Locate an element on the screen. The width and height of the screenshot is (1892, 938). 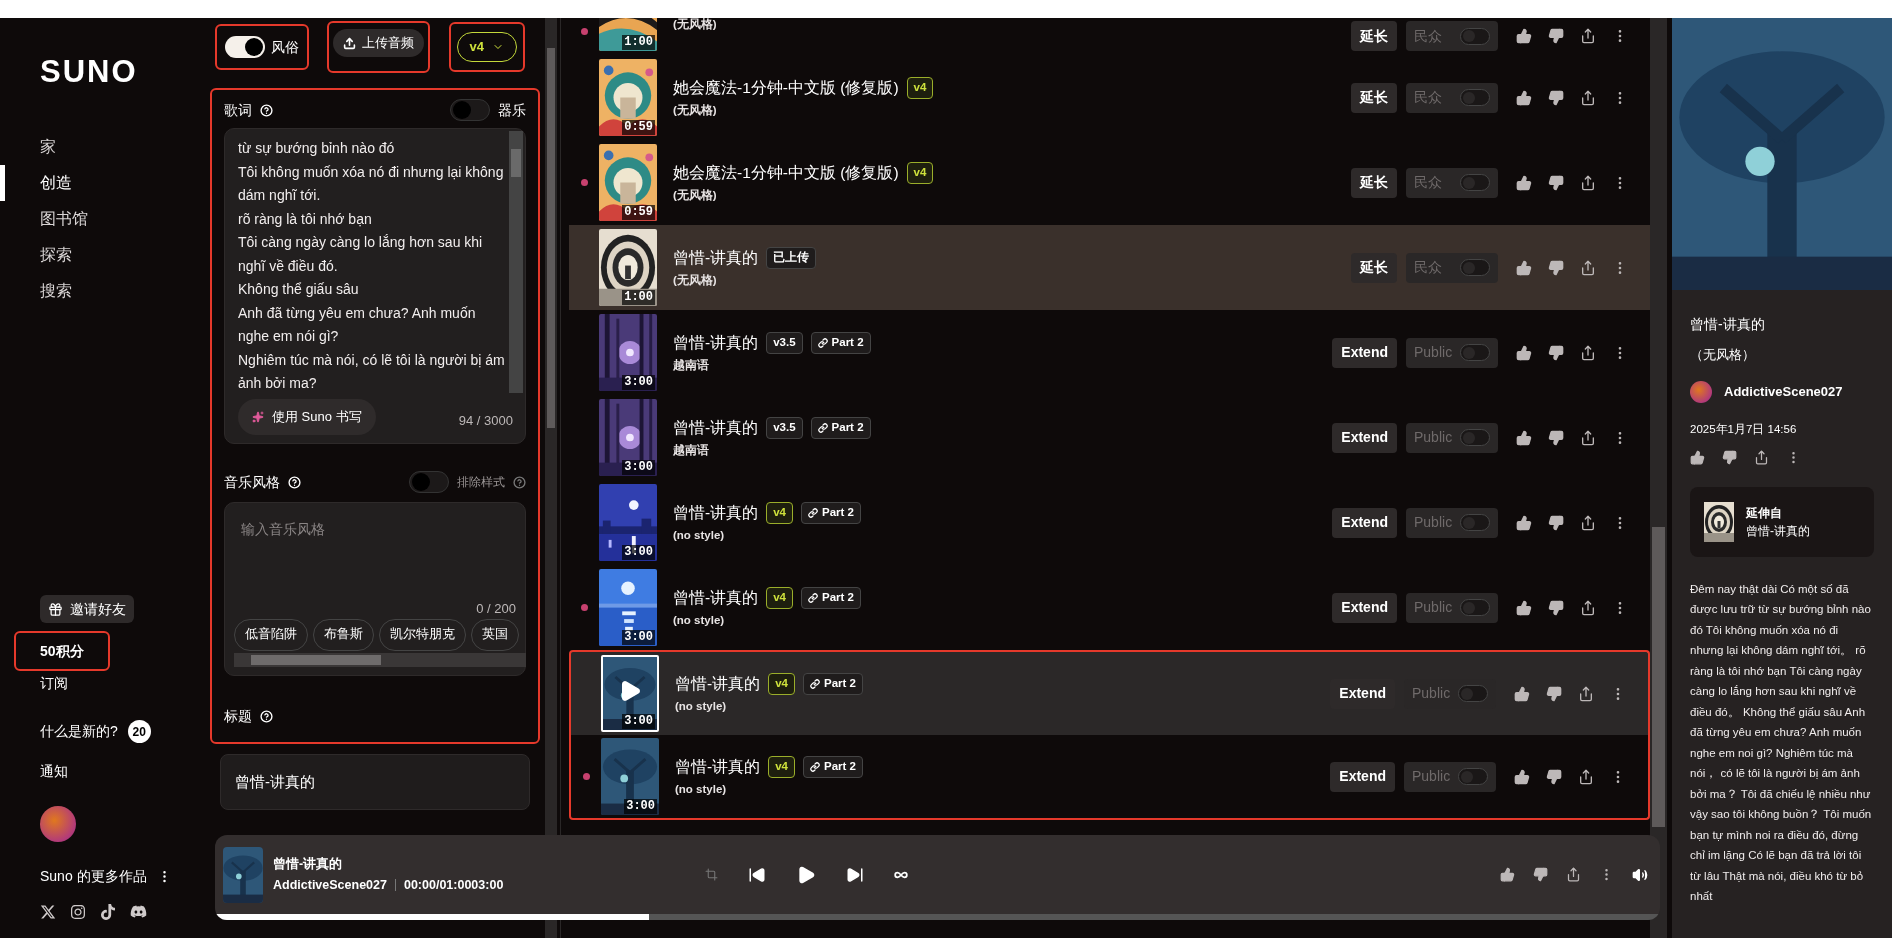
nav-item: 图书馆 is located at coordinates (102, 219).